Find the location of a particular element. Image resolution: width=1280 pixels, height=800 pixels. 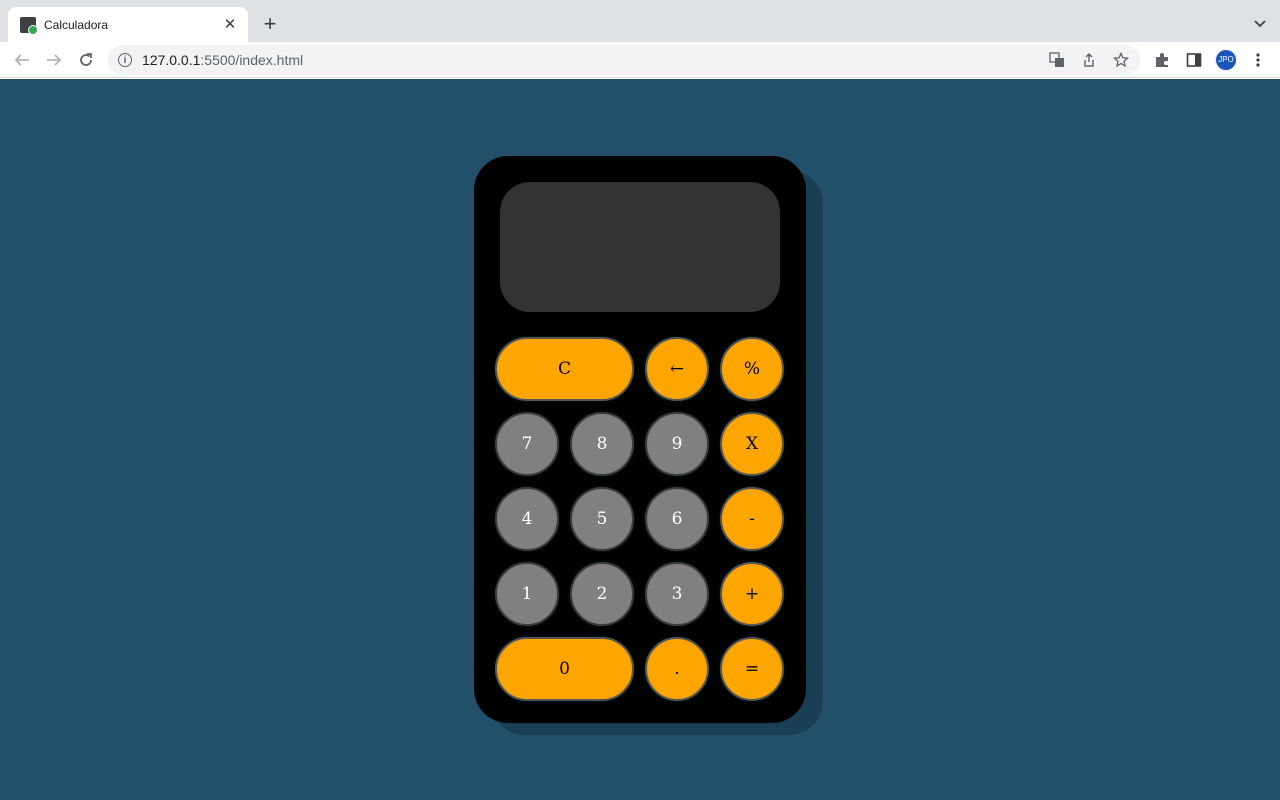

minus-button: - is located at coordinates (752, 519).